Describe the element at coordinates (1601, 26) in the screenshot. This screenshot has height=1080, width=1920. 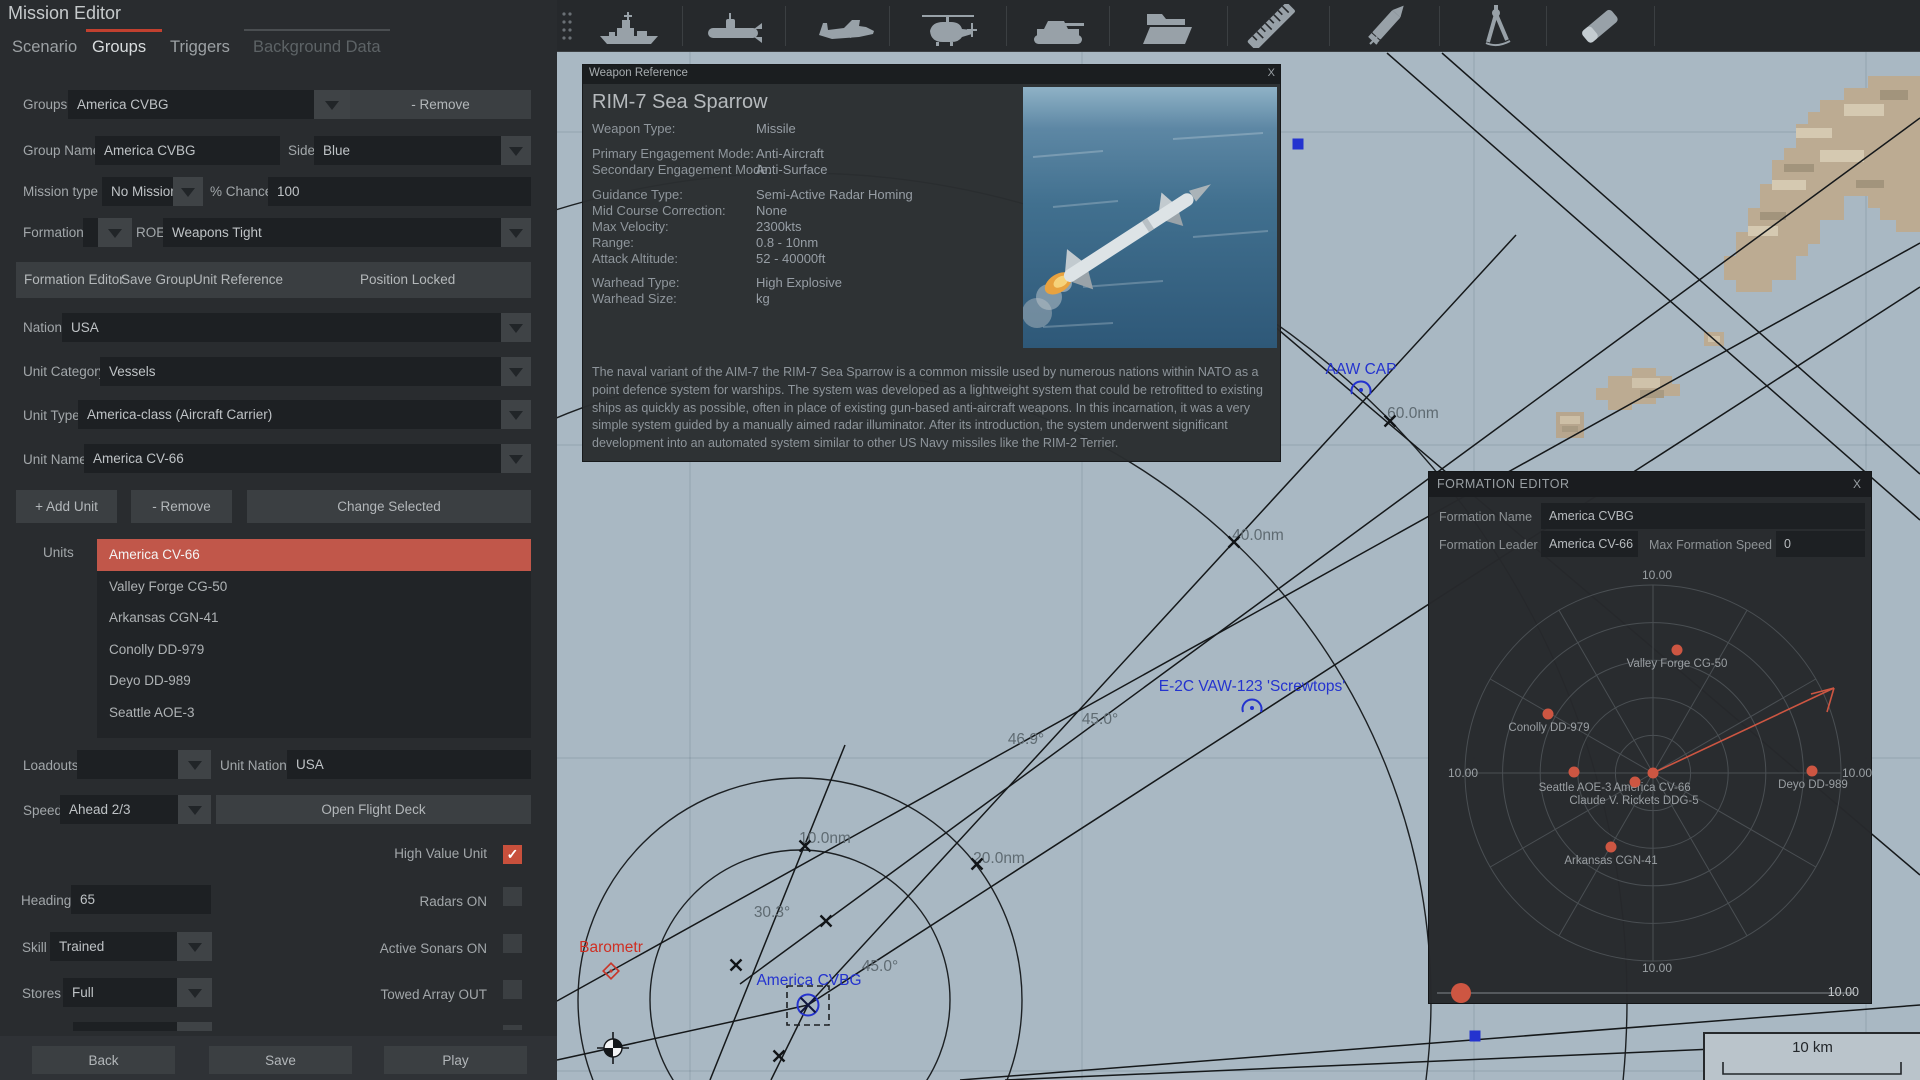
I see `eraser-icon` at that location.